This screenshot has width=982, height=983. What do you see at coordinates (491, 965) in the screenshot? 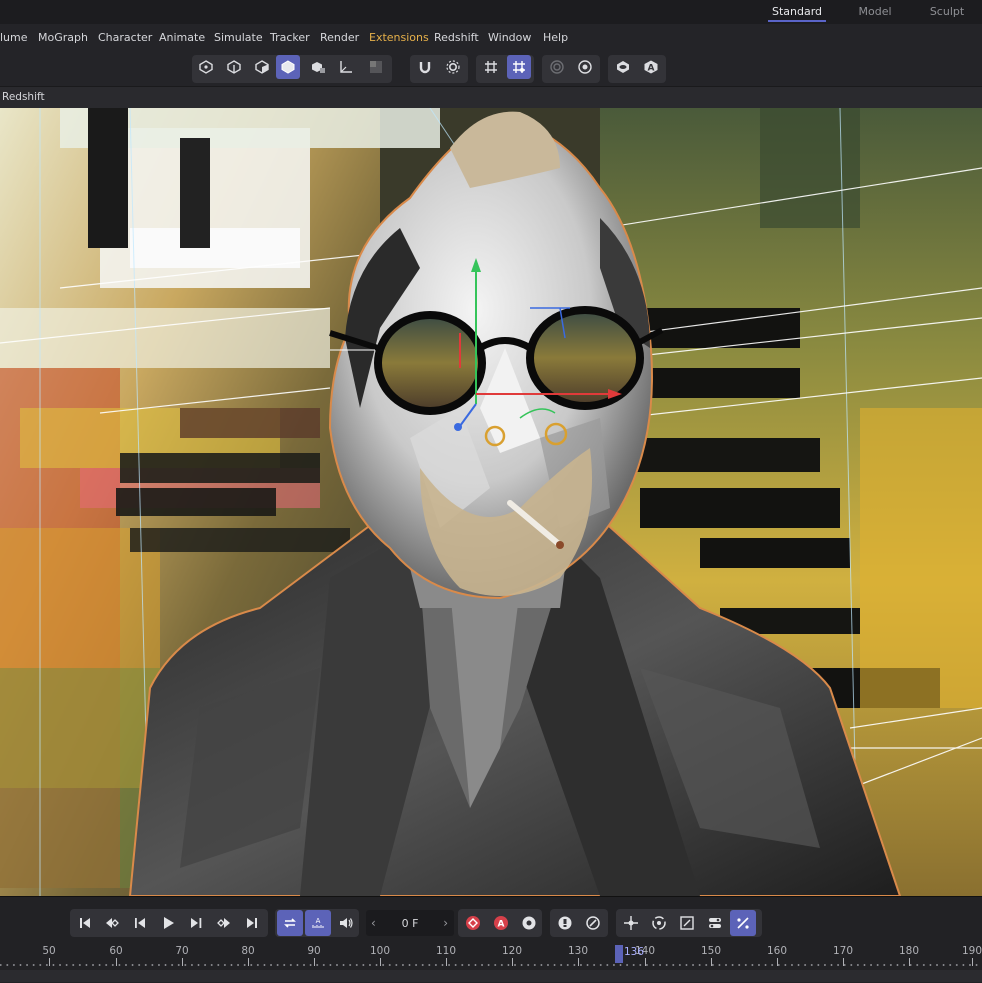
I see `ruler-minor-ticks` at bounding box center [491, 965].